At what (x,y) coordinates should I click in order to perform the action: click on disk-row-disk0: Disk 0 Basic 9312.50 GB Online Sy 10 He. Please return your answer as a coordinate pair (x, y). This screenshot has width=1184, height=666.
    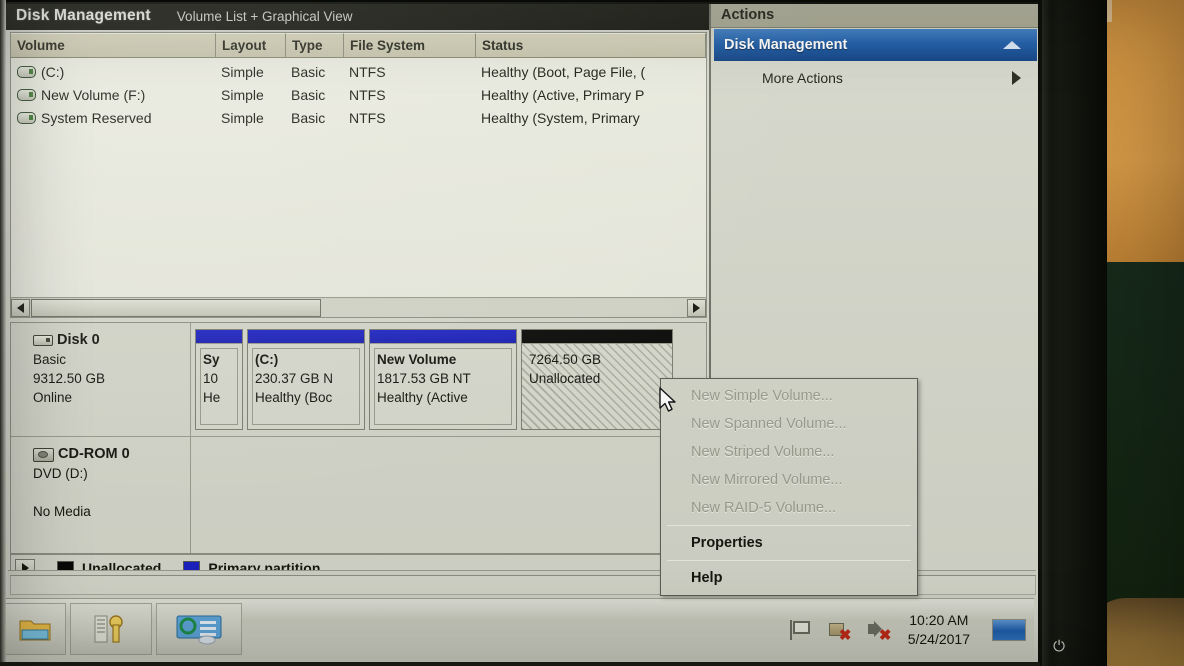
    Looking at the image, I should click on (358, 379).